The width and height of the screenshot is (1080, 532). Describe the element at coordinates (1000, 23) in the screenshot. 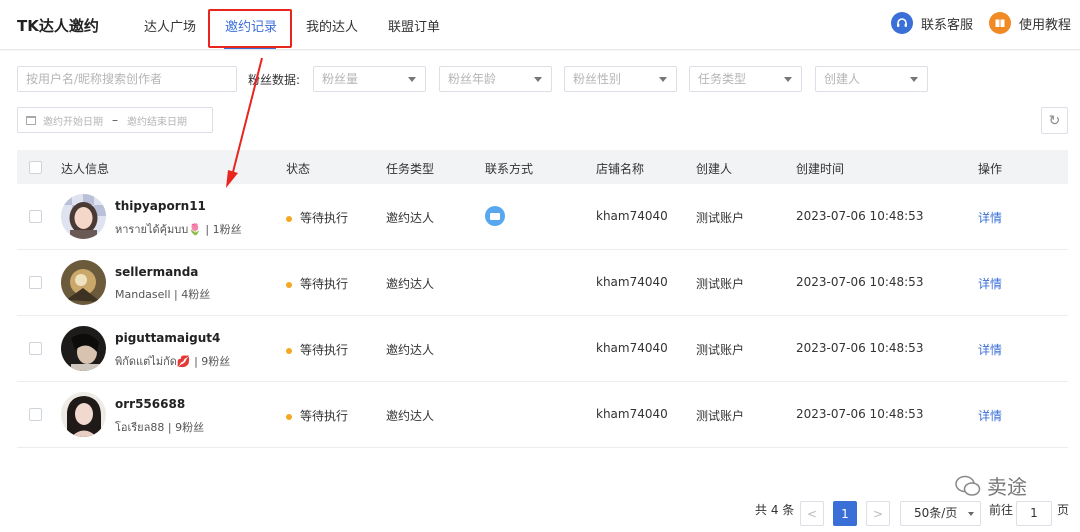

I see `book-icon` at that location.